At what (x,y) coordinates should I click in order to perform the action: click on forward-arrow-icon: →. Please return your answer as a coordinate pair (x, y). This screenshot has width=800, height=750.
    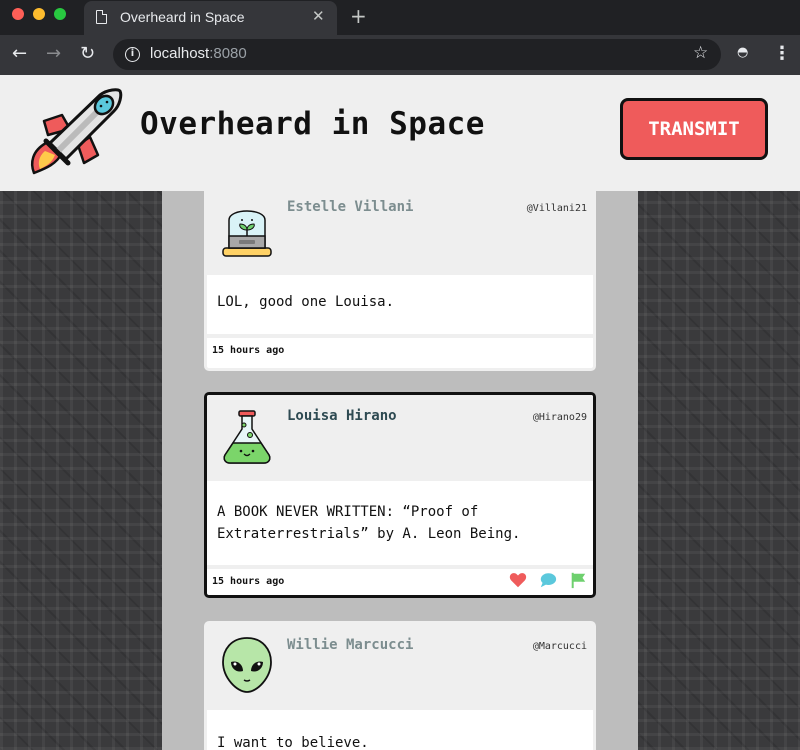
    Looking at the image, I should click on (53, 54).